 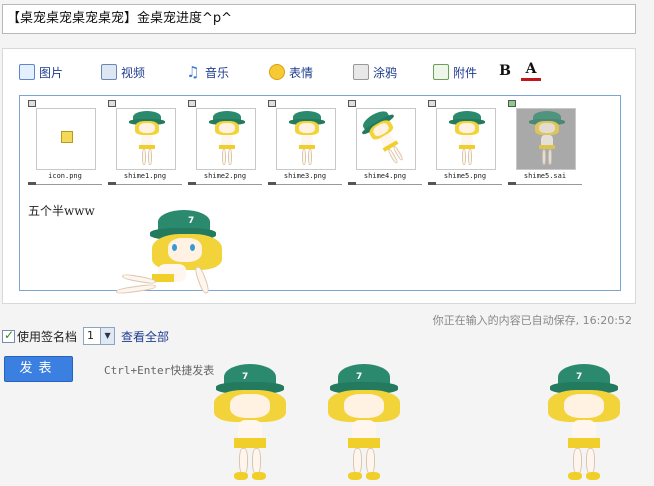 What do you see at coordinates (225, 176) in the screenshot?
I see `attachment-filename: shime2.png` at bounding box center [225, 176].